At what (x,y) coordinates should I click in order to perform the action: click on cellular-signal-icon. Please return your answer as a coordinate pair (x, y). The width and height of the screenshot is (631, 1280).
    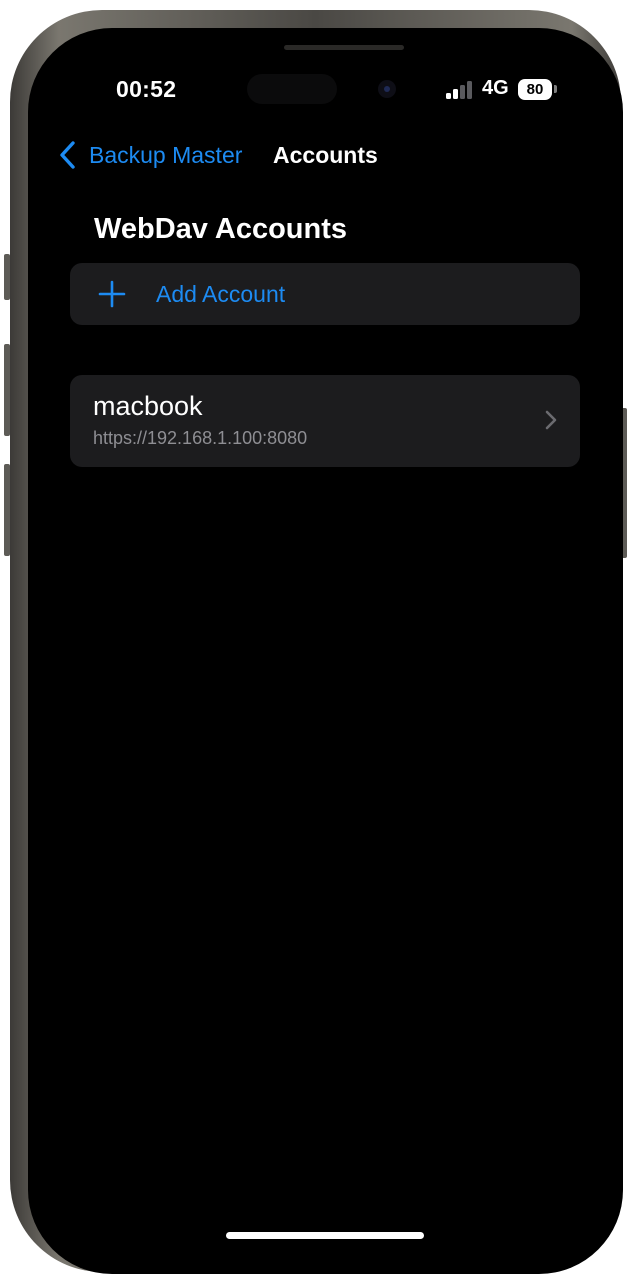
    Looking at the image, I should click on (460, 90).